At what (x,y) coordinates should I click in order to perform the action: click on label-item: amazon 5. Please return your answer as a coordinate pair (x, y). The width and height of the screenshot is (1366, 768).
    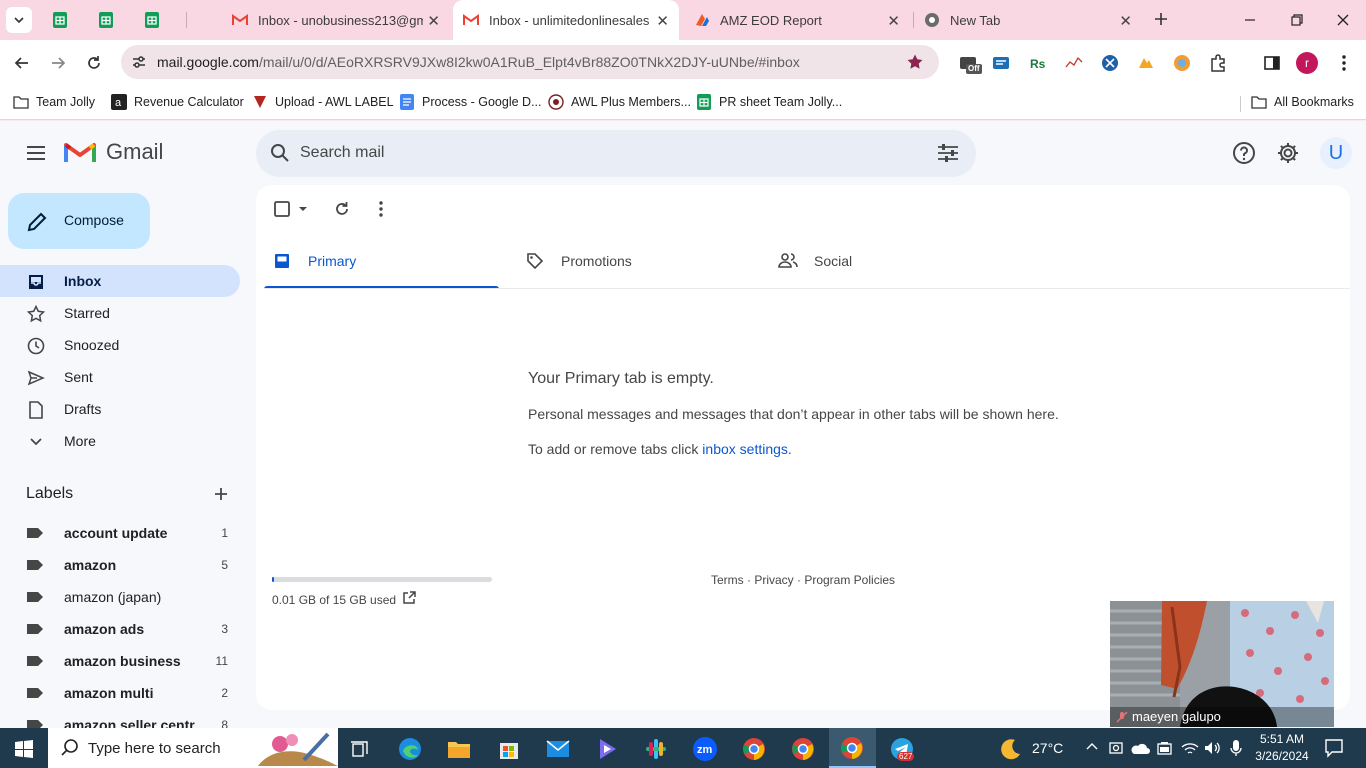
    Looking at the image, I should click on (120, 565).